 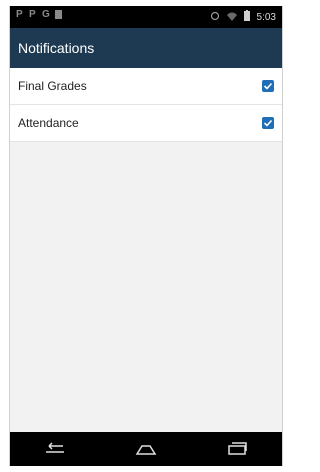 What do you see at coordinates (46, 14) in the screenshot?
I see `g-notification-icon: G` at bounding box center [46, 14].